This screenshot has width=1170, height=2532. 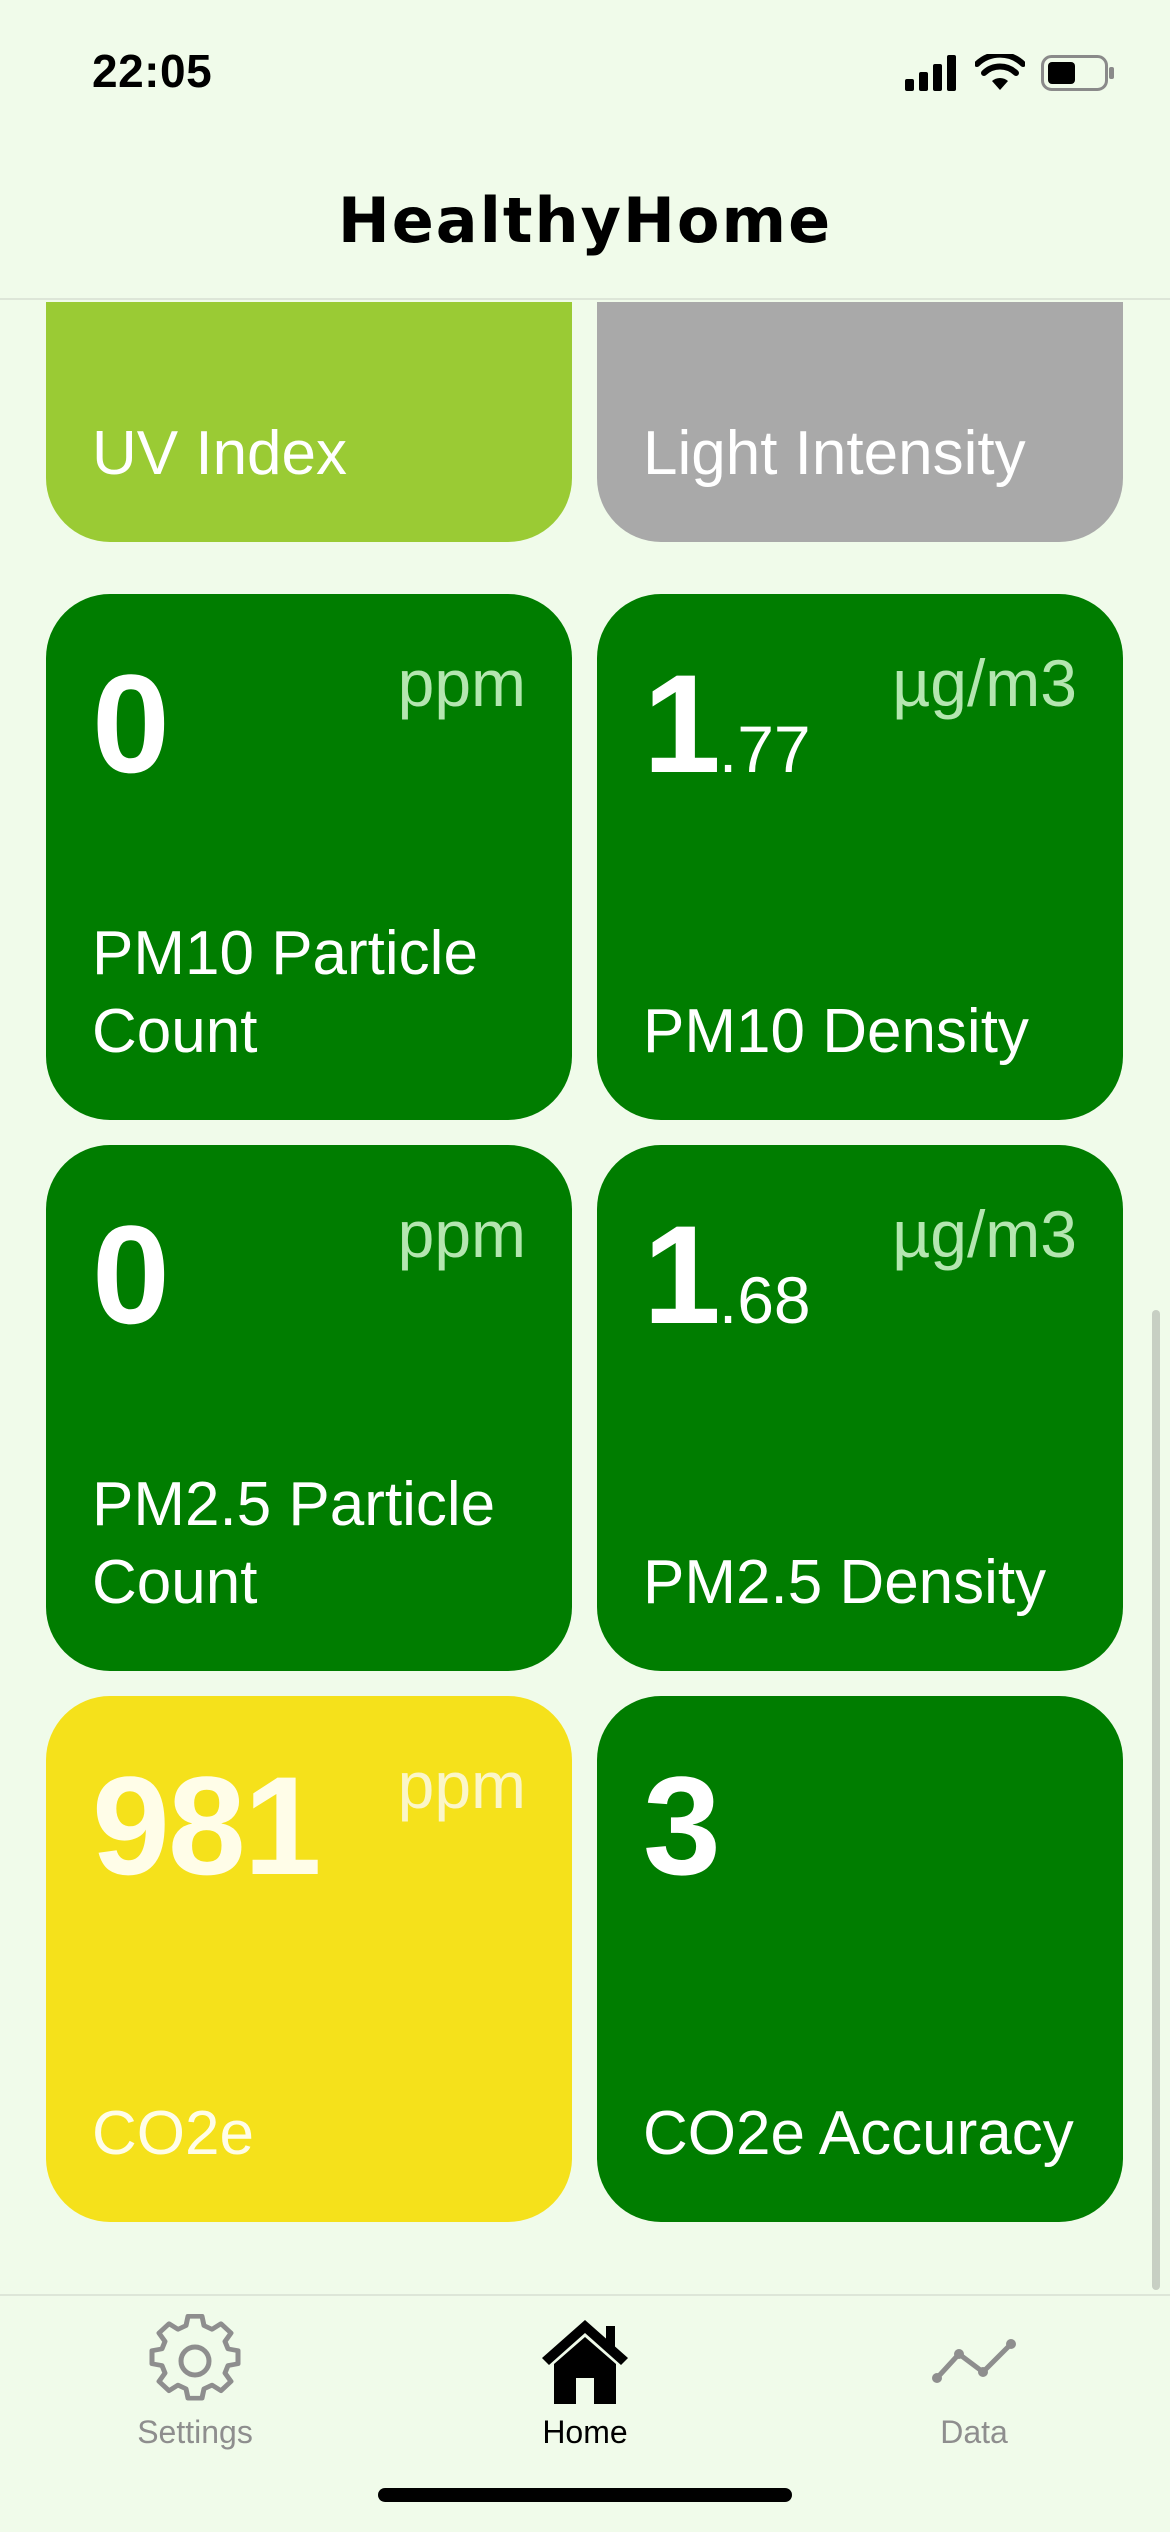 What do you see at coordinates (930, 73) in the screenshot?
I see `cellular-signal-icon` at bounding box center [930, 73].